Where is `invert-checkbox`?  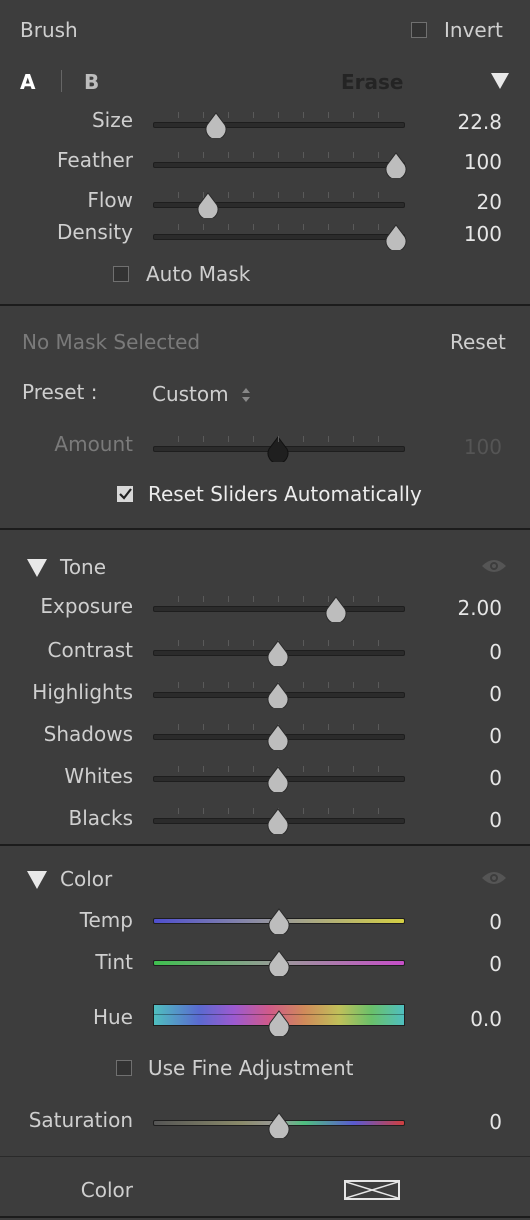
invert-checkbox is located at coordinates (419, 30).